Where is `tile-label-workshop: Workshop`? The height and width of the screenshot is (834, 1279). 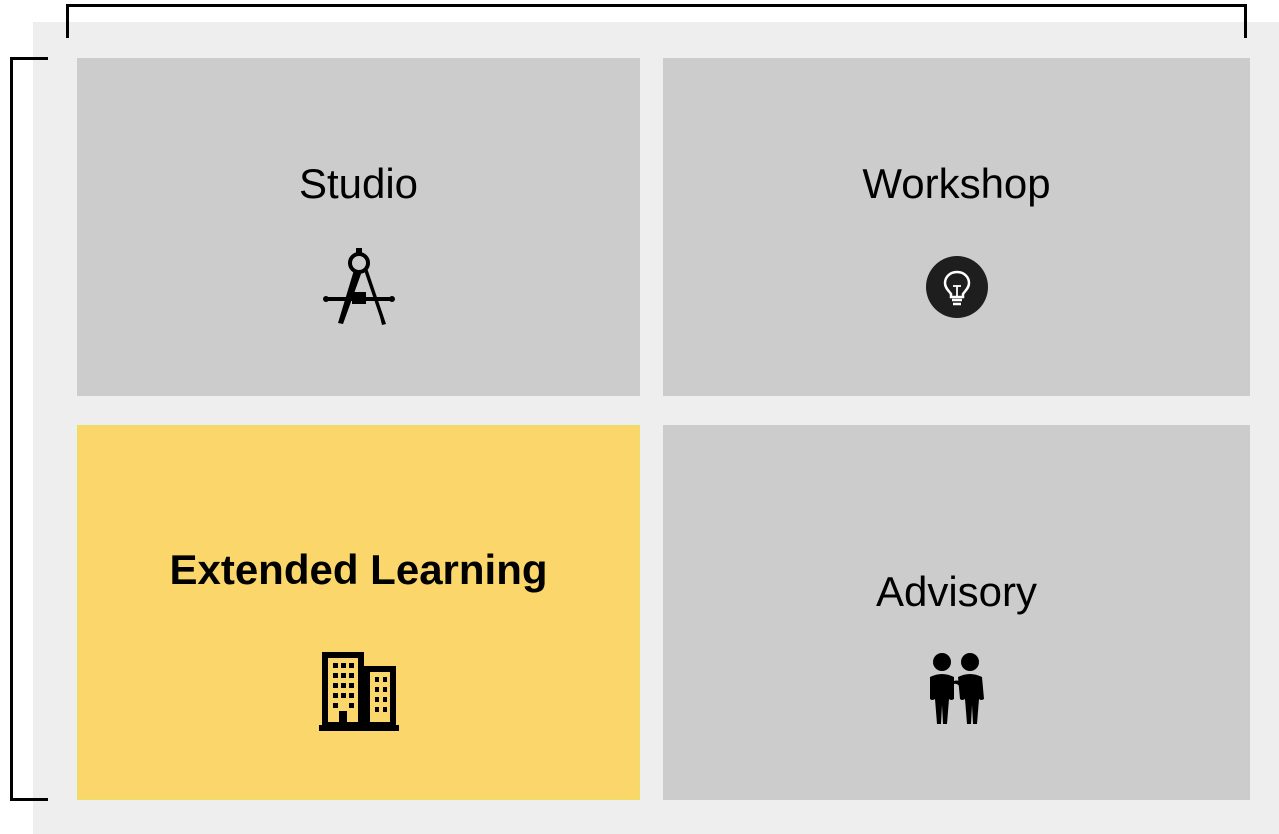
tile-label-workshop: Workshop is located at coordinates (956, 183).